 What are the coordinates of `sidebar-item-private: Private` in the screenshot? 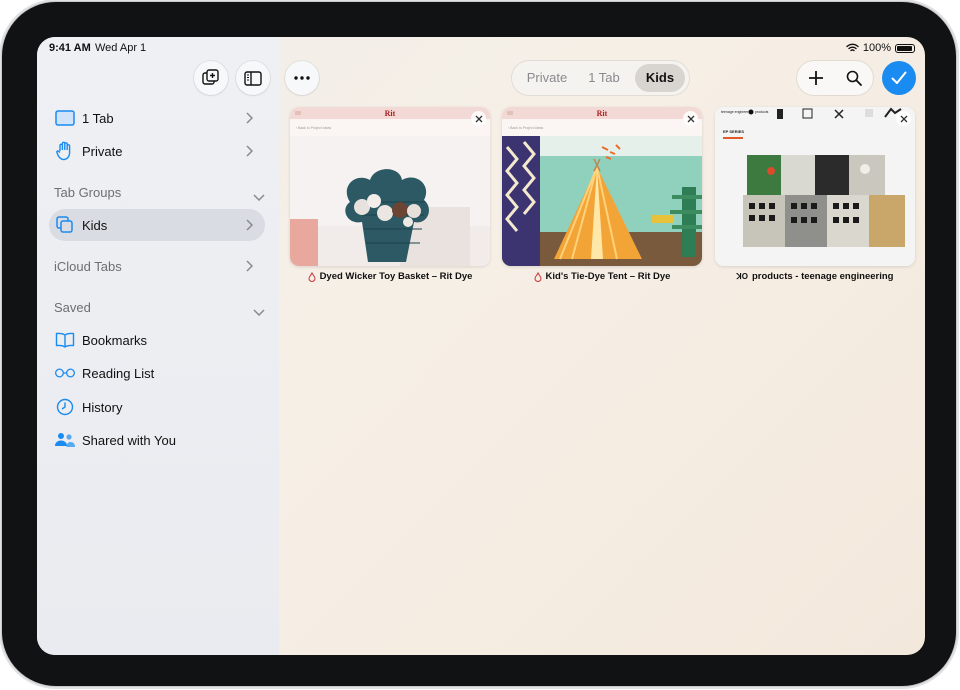 It's located at (157, 151).